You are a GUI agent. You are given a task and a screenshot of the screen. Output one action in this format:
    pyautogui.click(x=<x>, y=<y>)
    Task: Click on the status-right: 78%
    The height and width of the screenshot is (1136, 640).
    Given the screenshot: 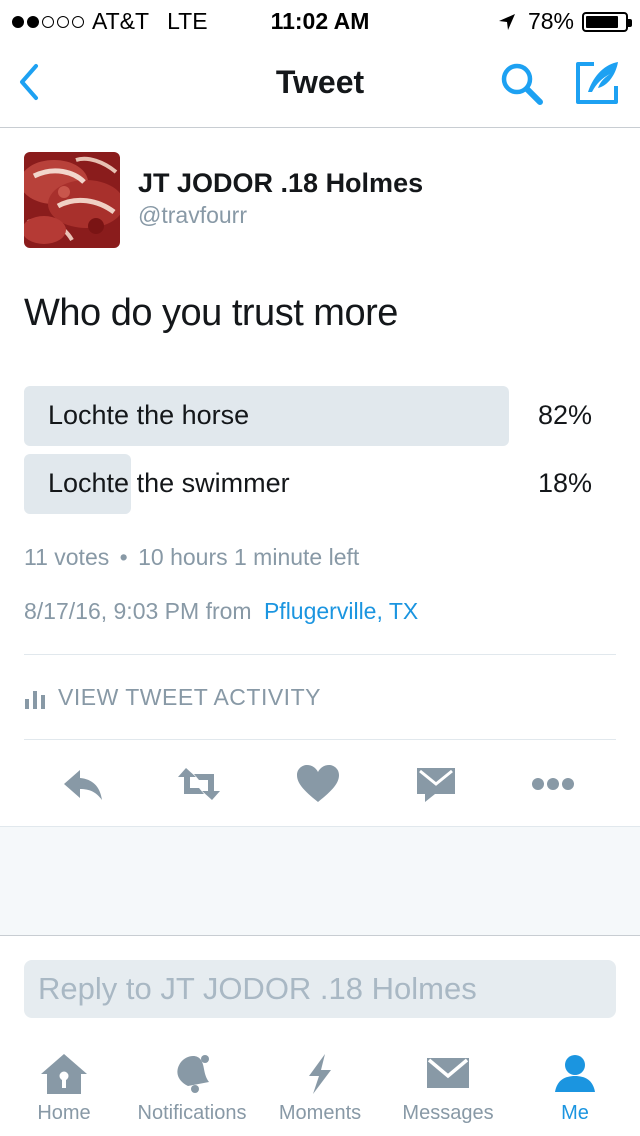 What is the action you would take?
    pyautogui.click(x=565, y=21)
    